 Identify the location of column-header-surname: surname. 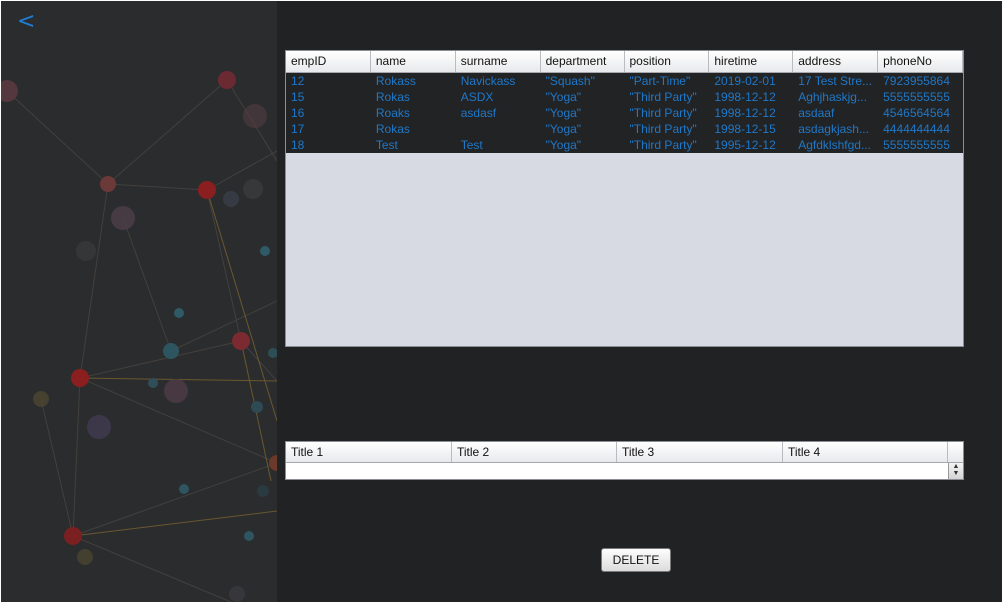
(498, 61).